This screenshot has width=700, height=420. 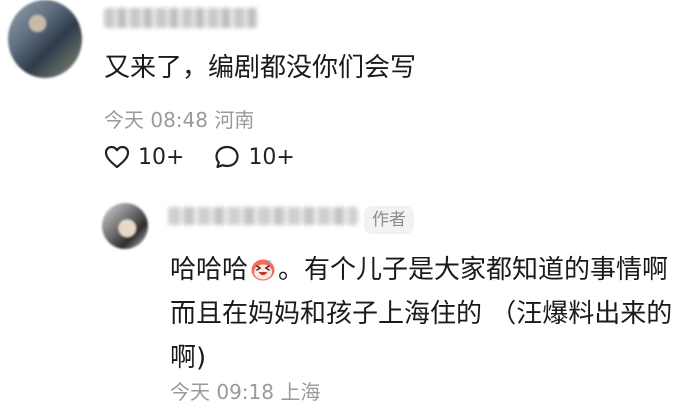 I want to click on comment-actions: 10+ 10+, so click(x=214, y=157).